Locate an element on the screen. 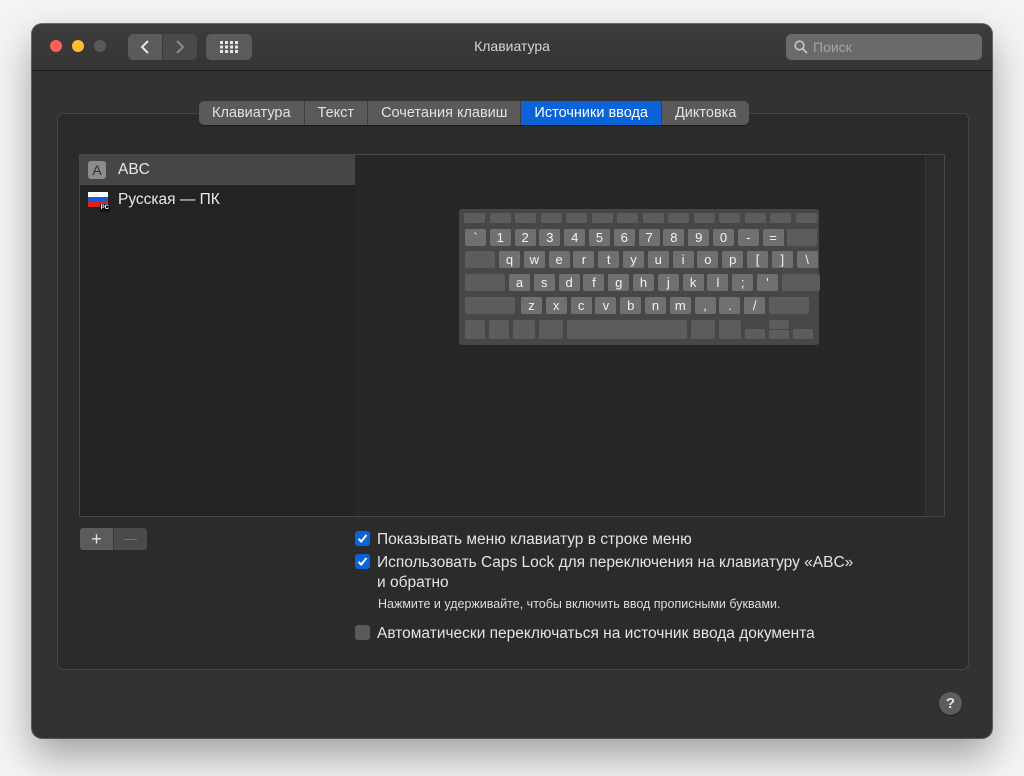 The image size is (1024, 776). keyboard-key: \ is located at coordinates (807, 259).